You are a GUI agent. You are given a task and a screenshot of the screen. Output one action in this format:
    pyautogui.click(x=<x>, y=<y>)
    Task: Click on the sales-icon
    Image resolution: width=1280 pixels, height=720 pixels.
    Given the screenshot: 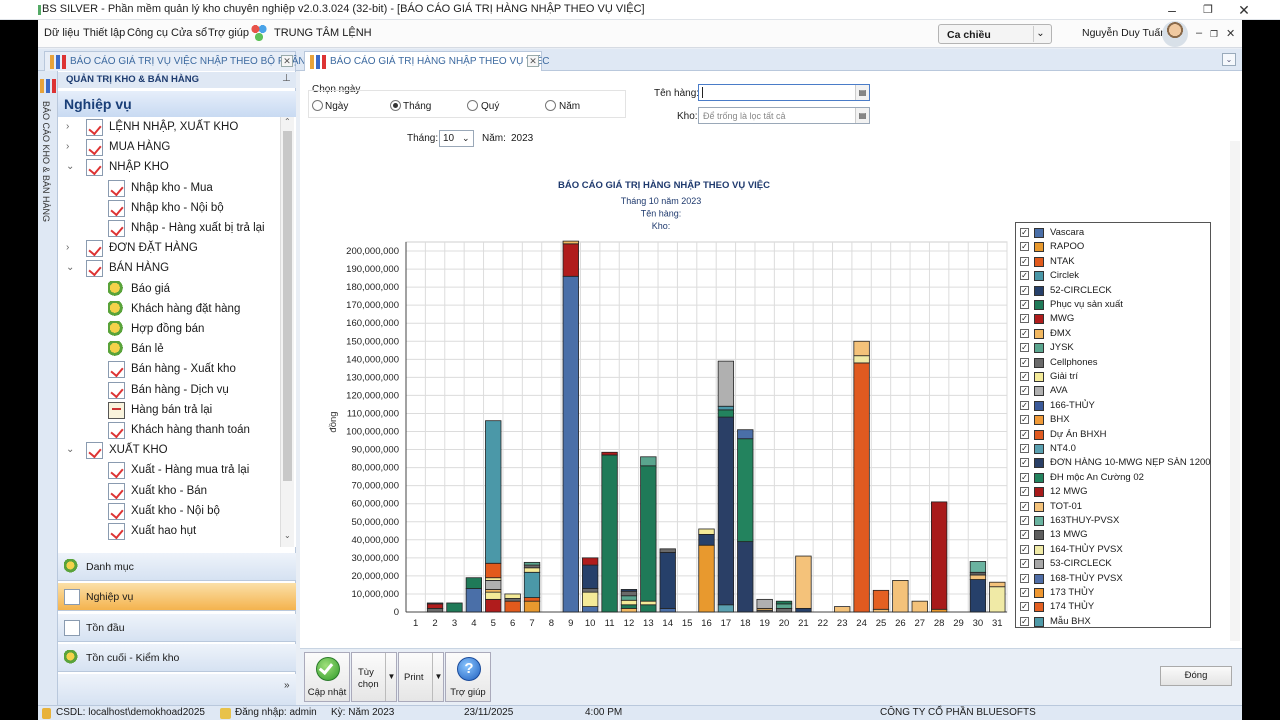 What is the action you would take?
    pyautogui.click(x=116, y=329)
    